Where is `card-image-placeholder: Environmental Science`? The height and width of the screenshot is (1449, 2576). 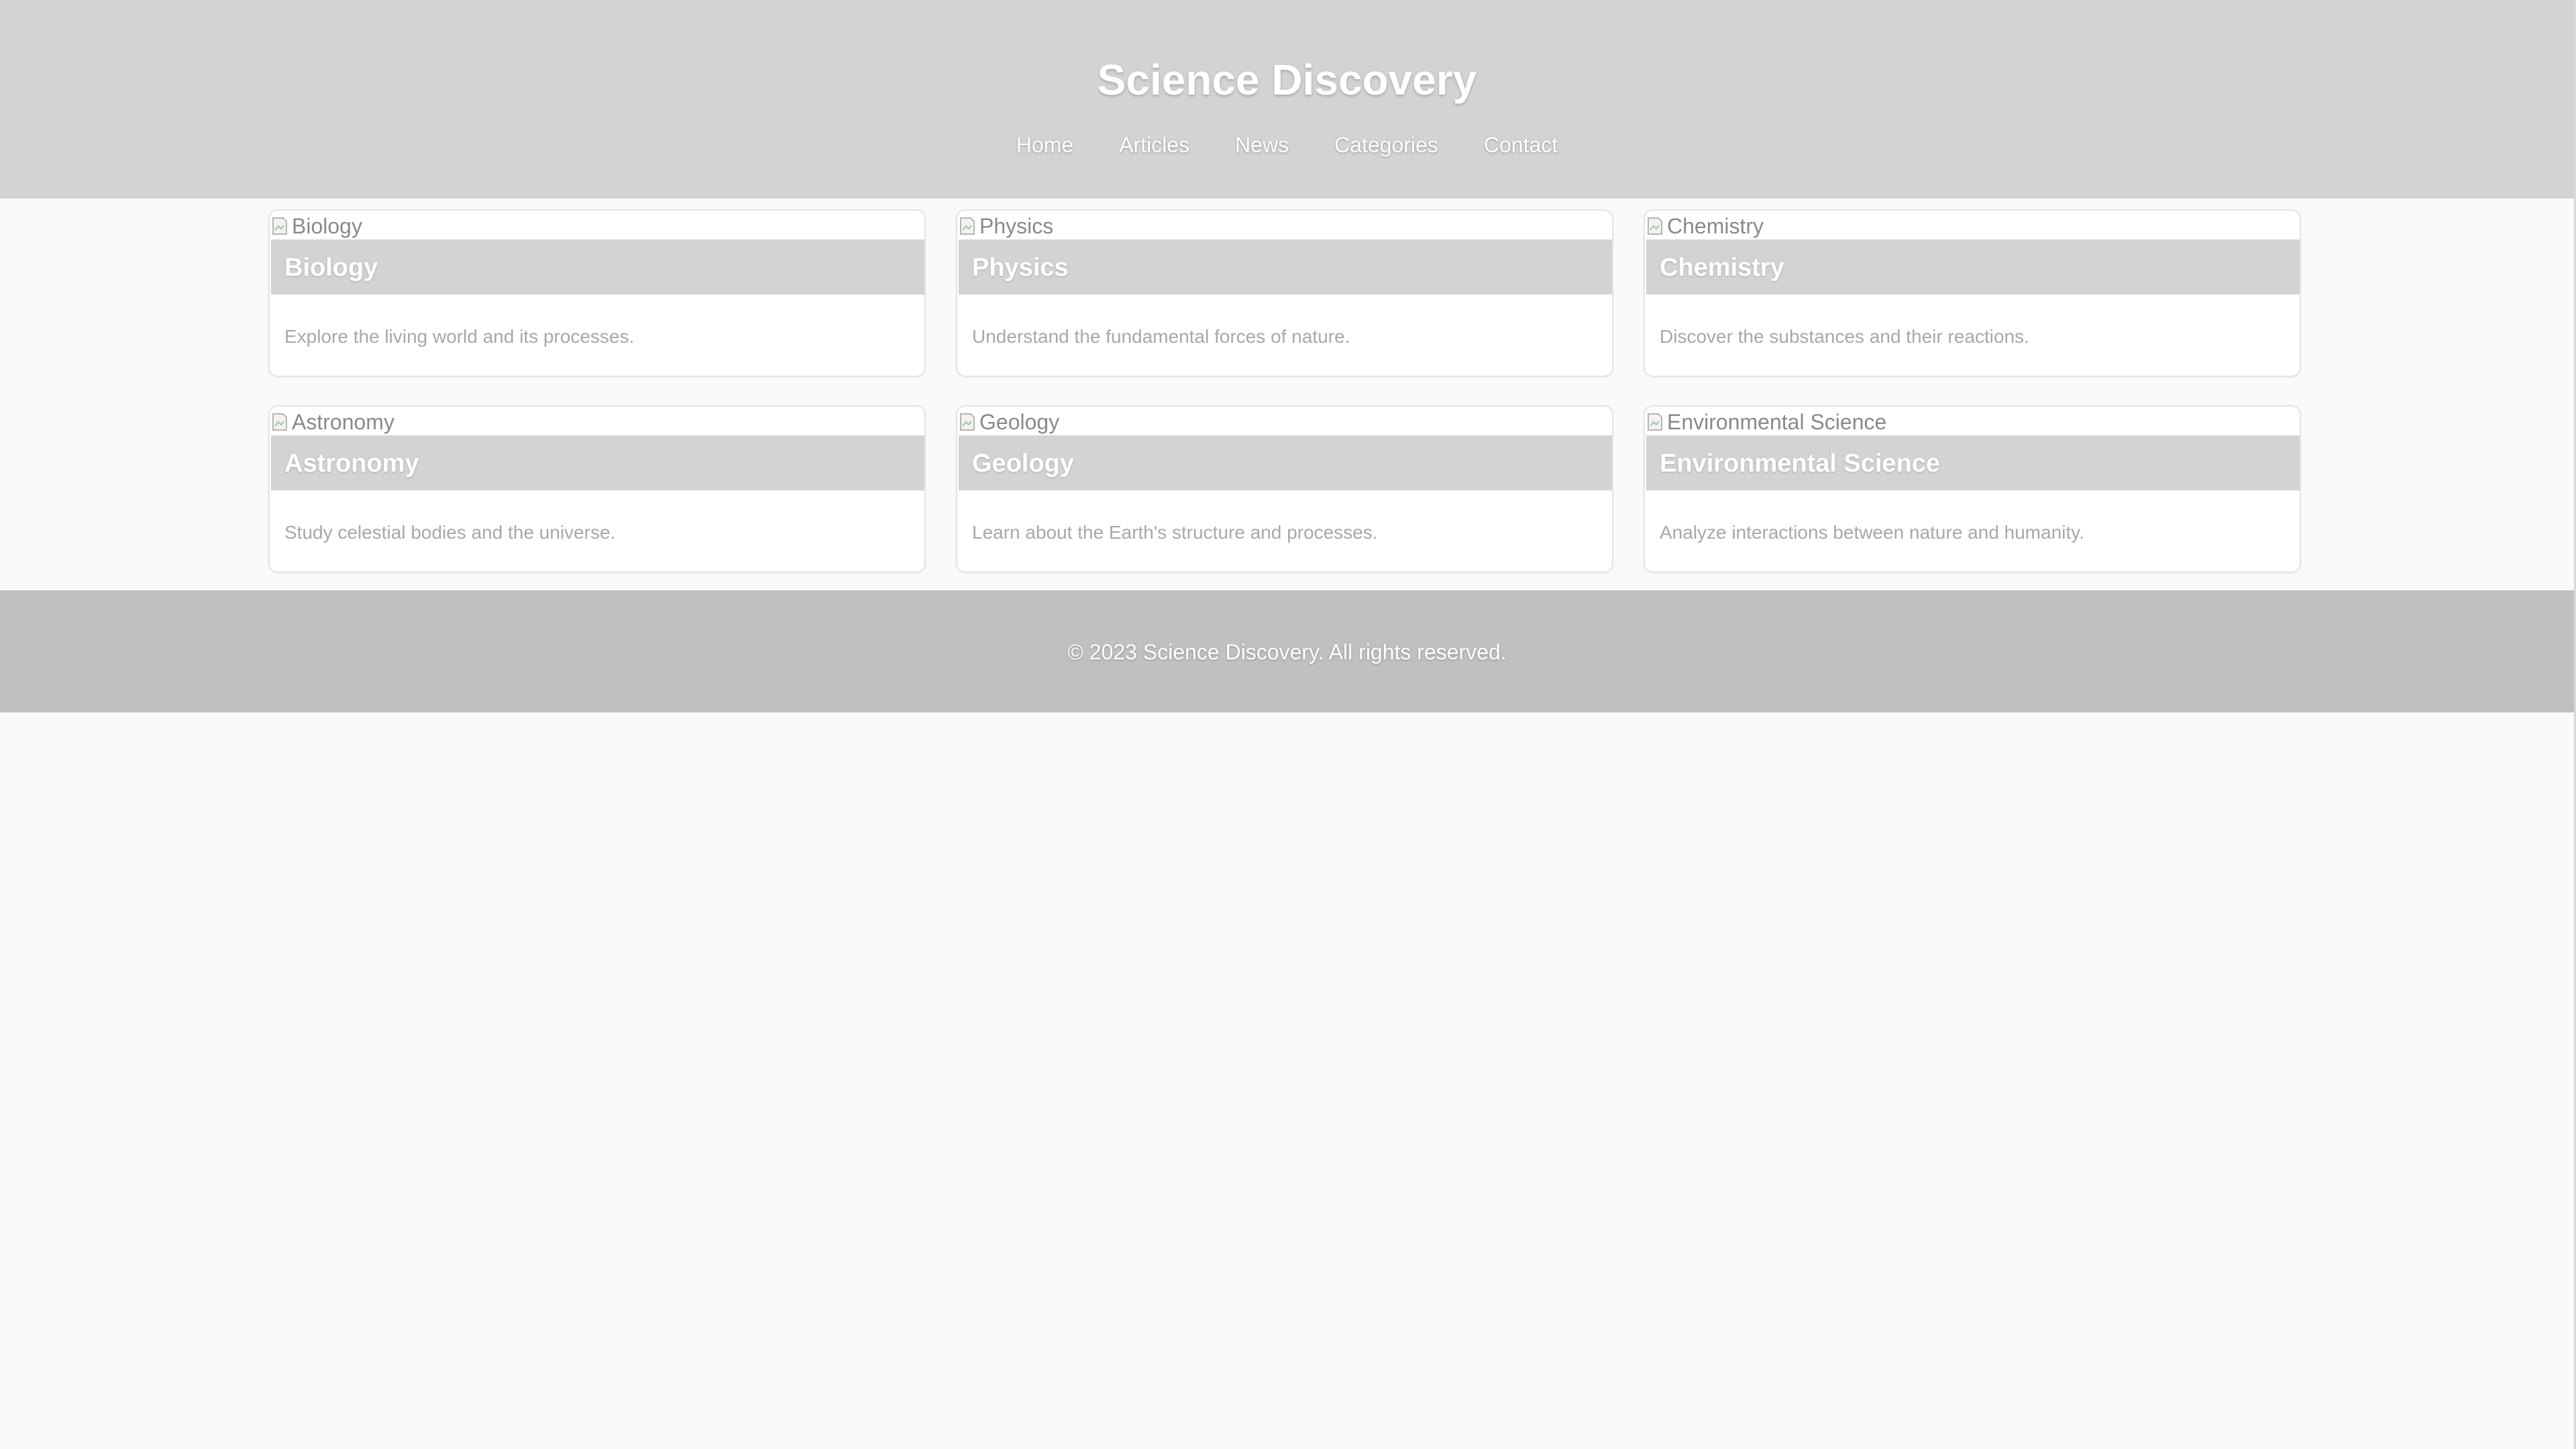 card-image-placeholder: Environmental Science is located at coordinates (1766, 422).